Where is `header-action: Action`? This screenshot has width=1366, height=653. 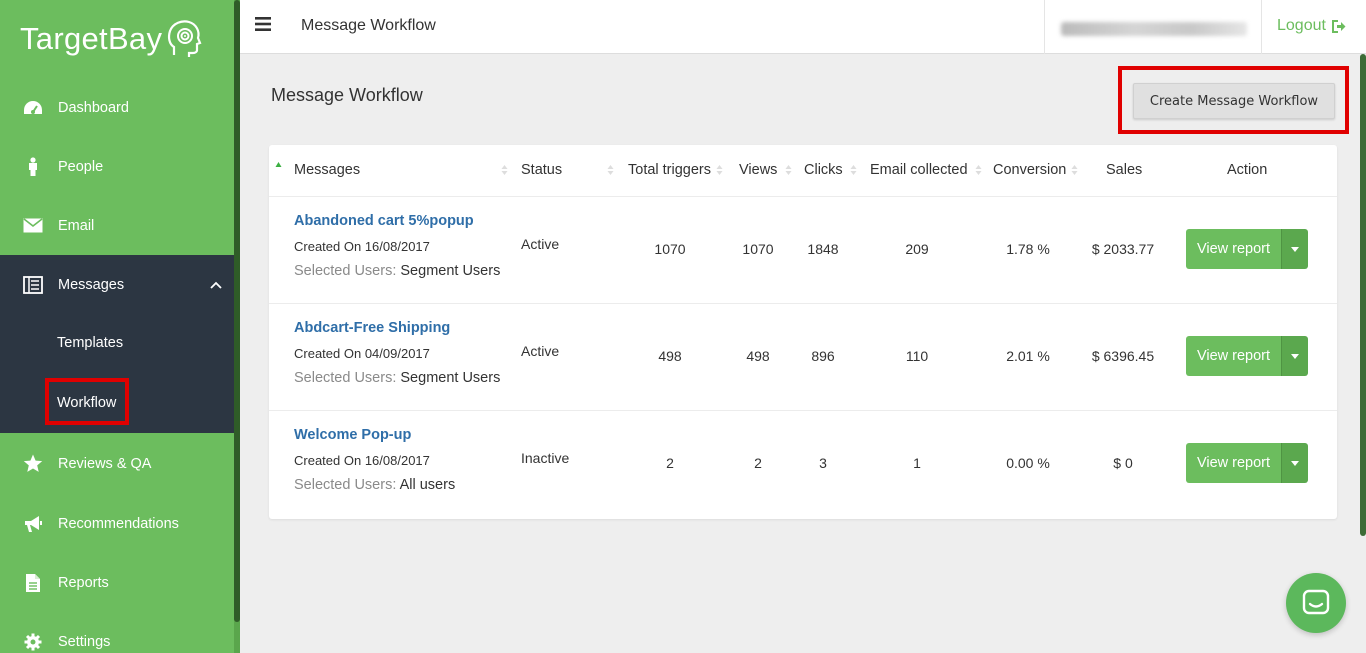
header-action: Action is located at coordinates (1247, 170).